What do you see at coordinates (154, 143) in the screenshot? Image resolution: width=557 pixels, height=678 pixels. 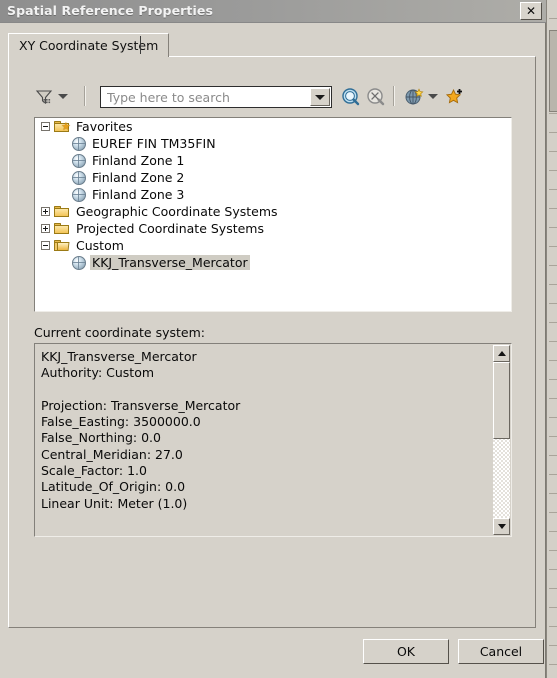 I see `tree-item-label: EUREF FIN TM35FIN` at bounding box center [154, 143].